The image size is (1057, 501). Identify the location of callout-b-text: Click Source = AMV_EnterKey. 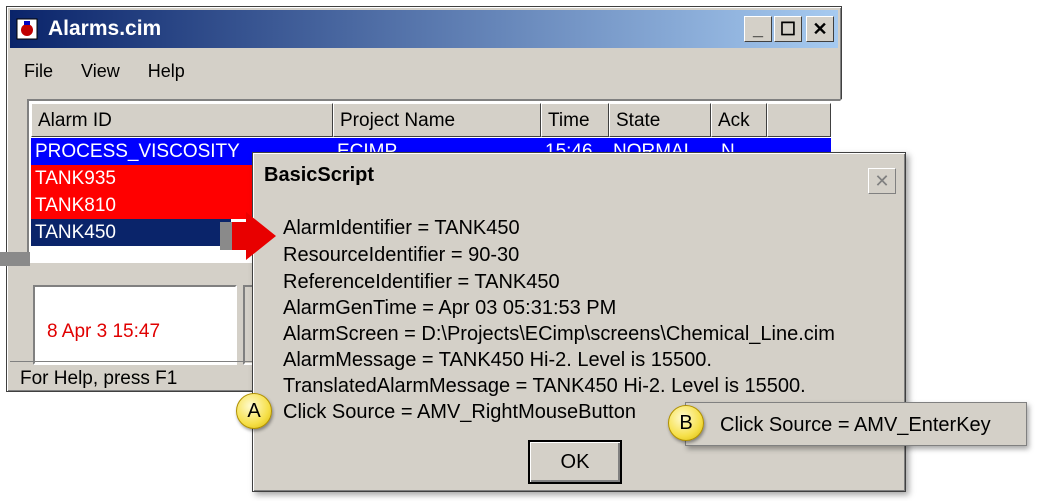
(855, 425).